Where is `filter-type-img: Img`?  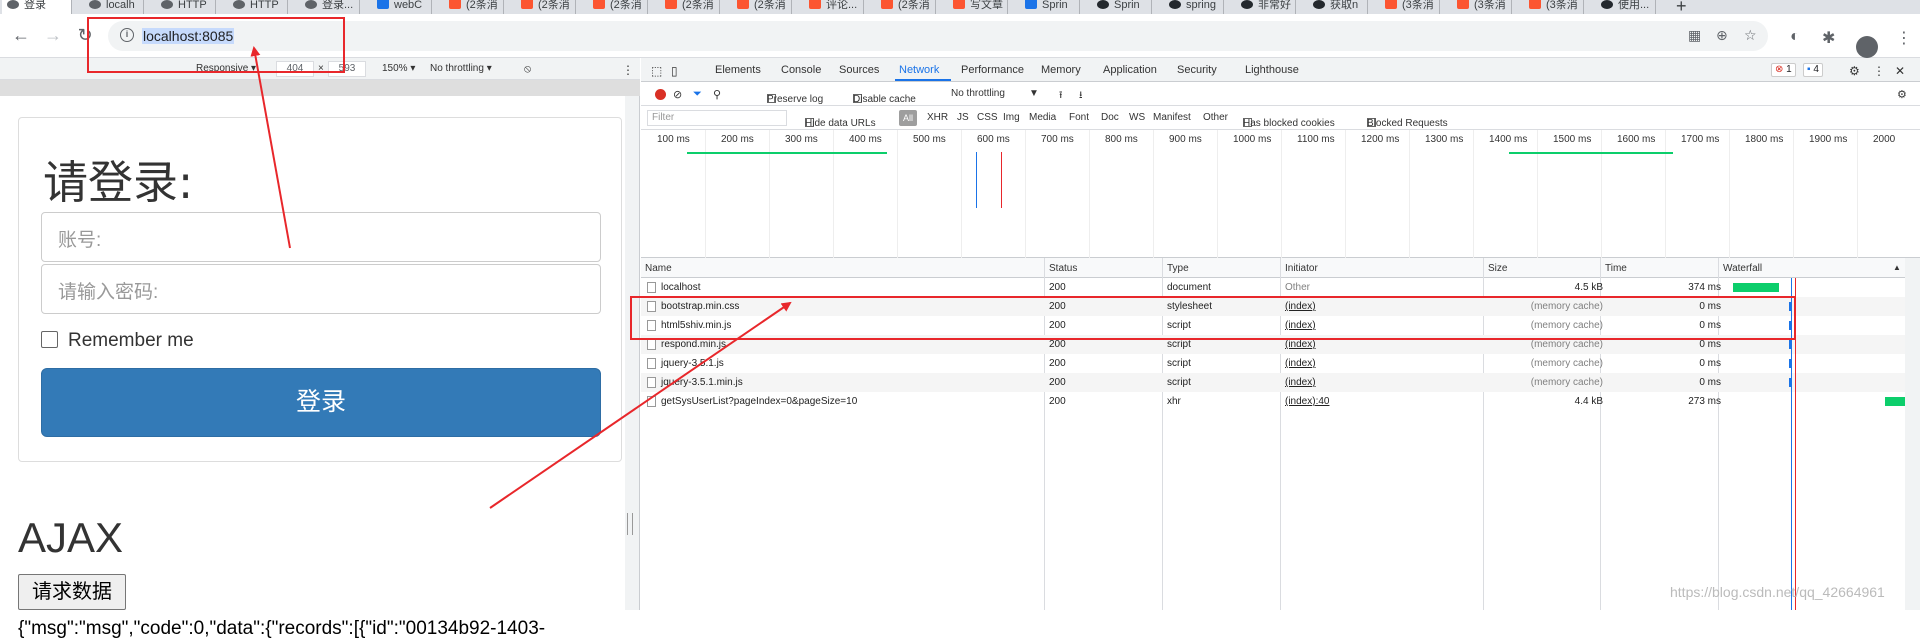 filter-type-img: Img is located at coordinates (1011, 117).